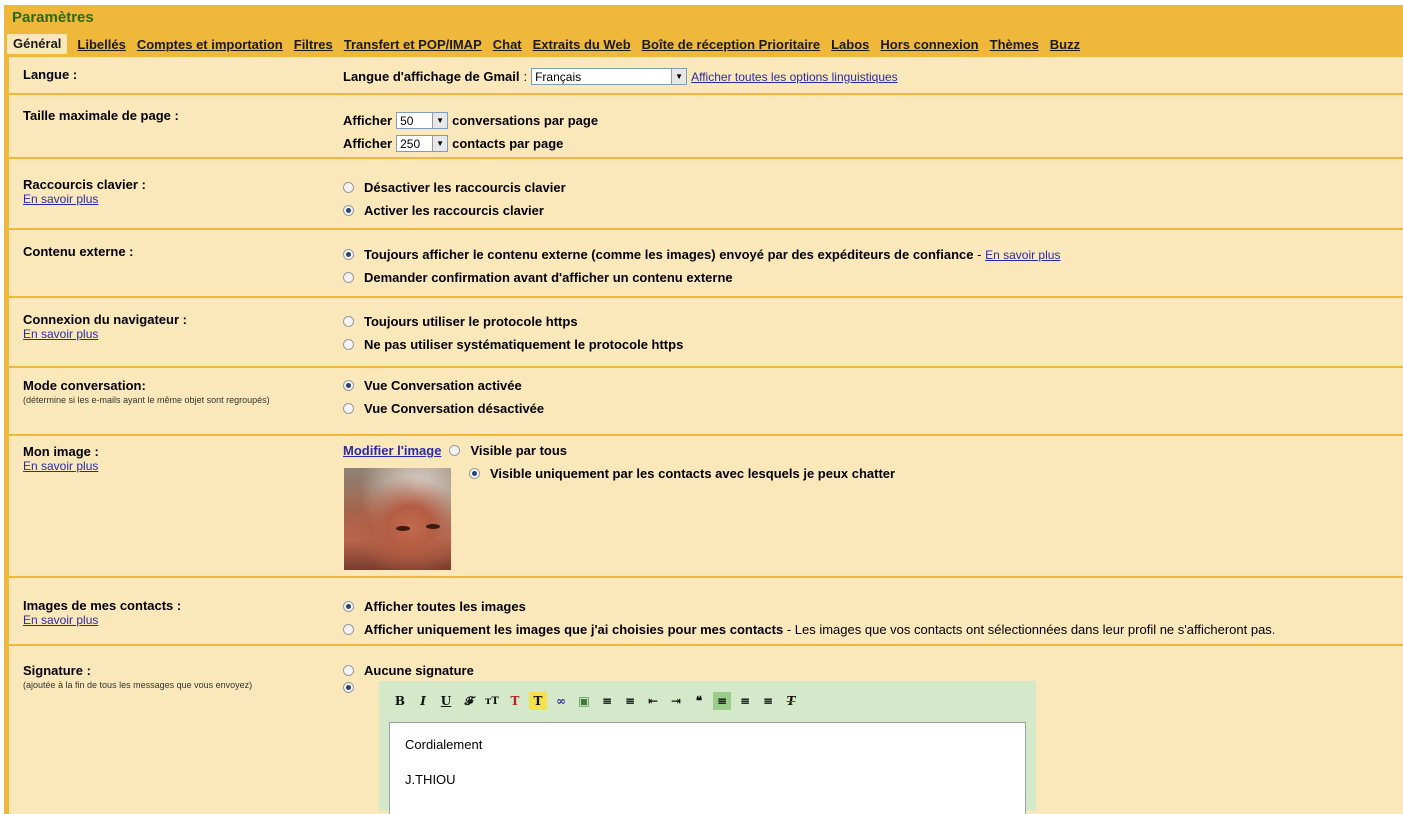 This screenshot has height=814, width=1403. Describe the element at coordinates (653, 701) in the screenshot. I see `indent-less-icon: ⇤` at that location.